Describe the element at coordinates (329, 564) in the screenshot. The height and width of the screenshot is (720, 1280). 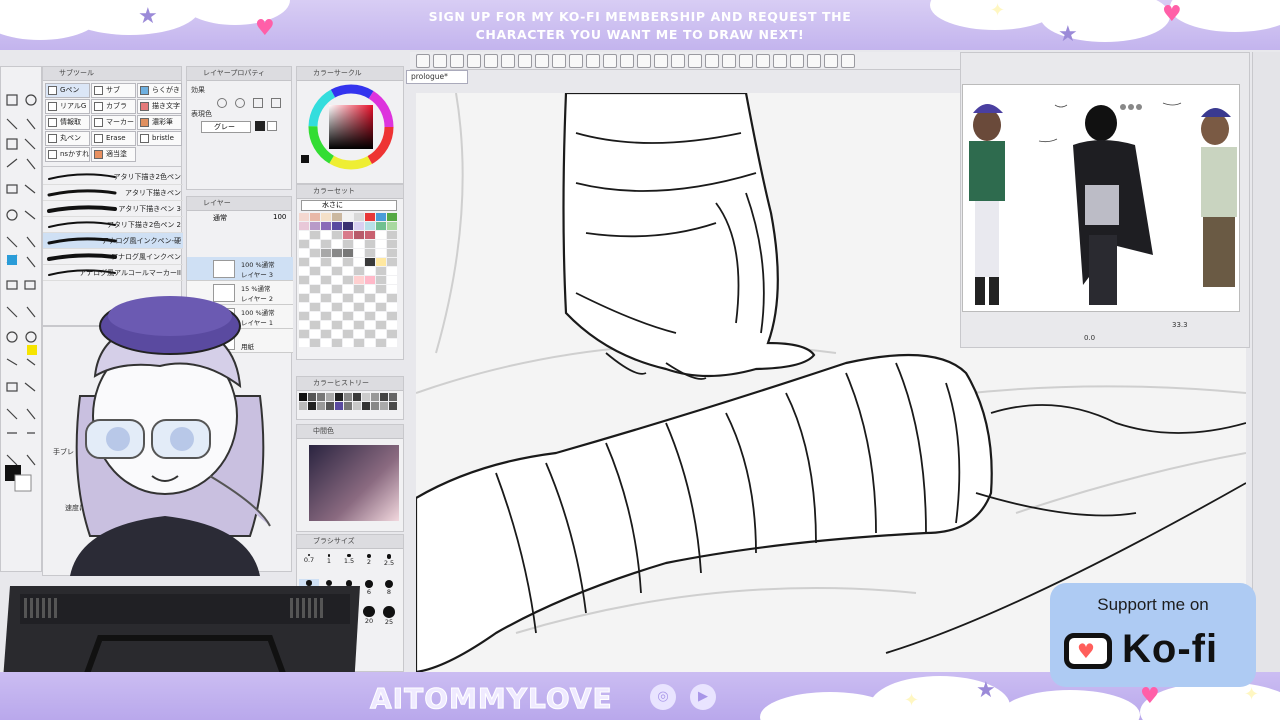
I see `brush-size-option: 1` at that location.